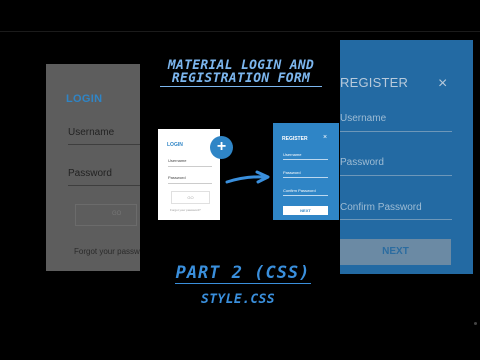 The width and height of the screenshot is (480, 360). I want to click on login-card-title: LOGIN, so click(175, 145).